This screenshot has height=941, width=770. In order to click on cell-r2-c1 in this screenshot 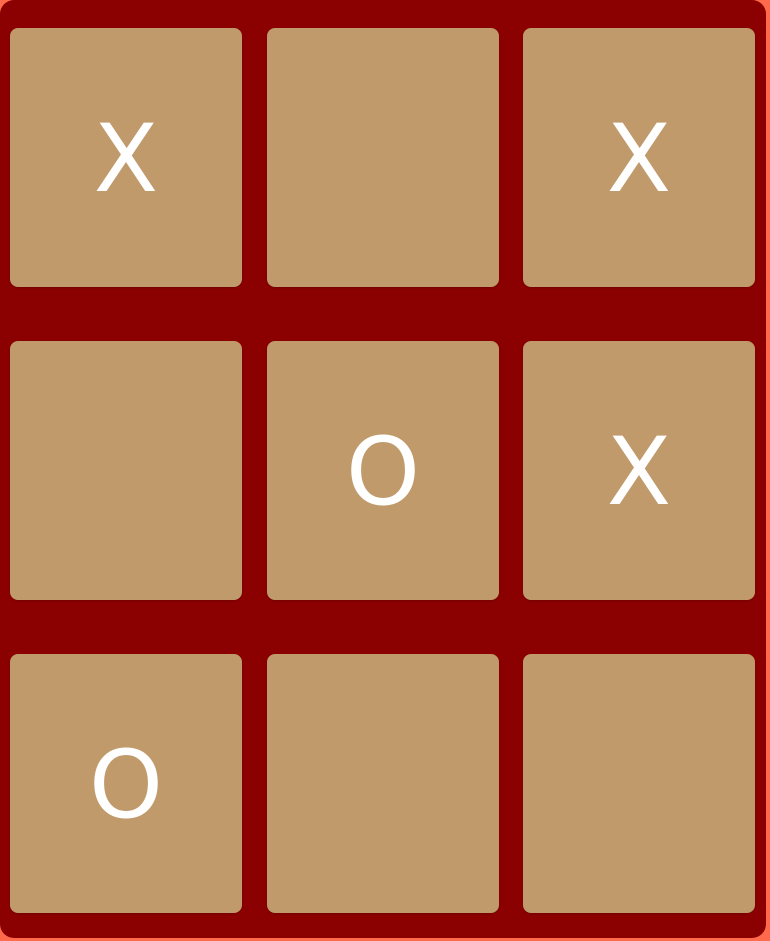, I will do `click(126, 470)`.